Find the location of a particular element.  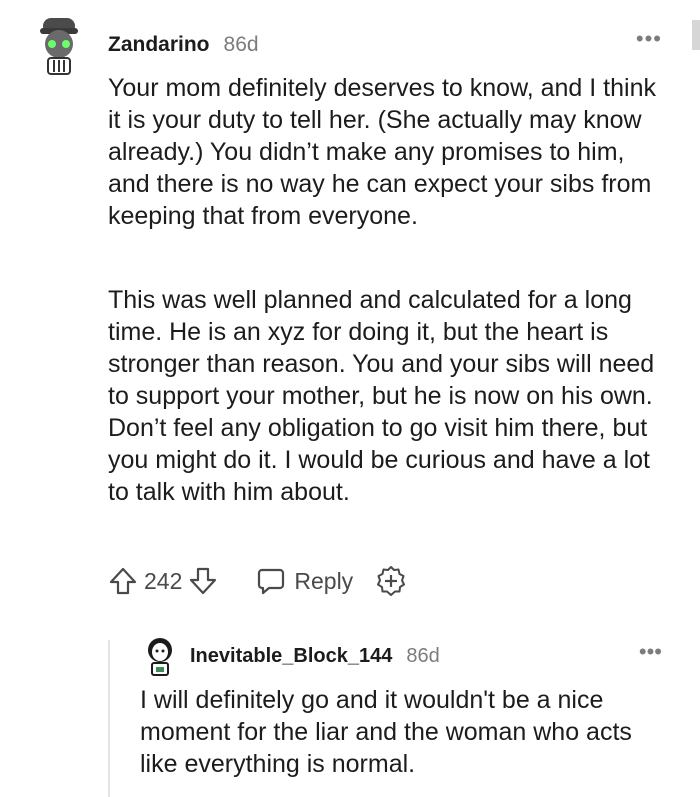

reply-label: Reply is located at coordinates (324, 580).